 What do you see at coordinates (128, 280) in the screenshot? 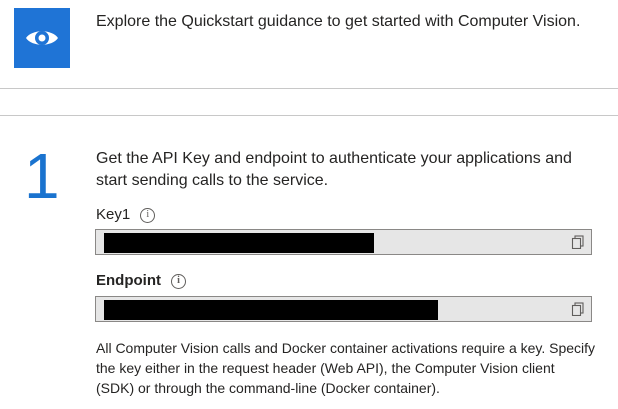
I see `endpoint-label: Endpoint` at bounding box center [128, 280].